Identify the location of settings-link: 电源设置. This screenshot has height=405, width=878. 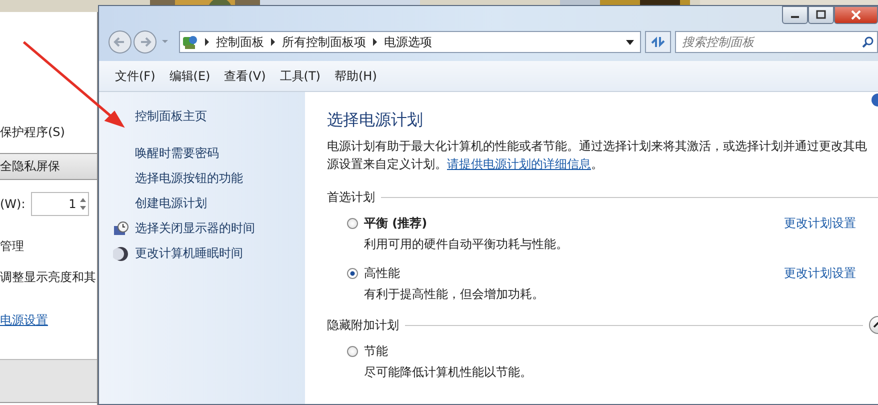
(48, 320).